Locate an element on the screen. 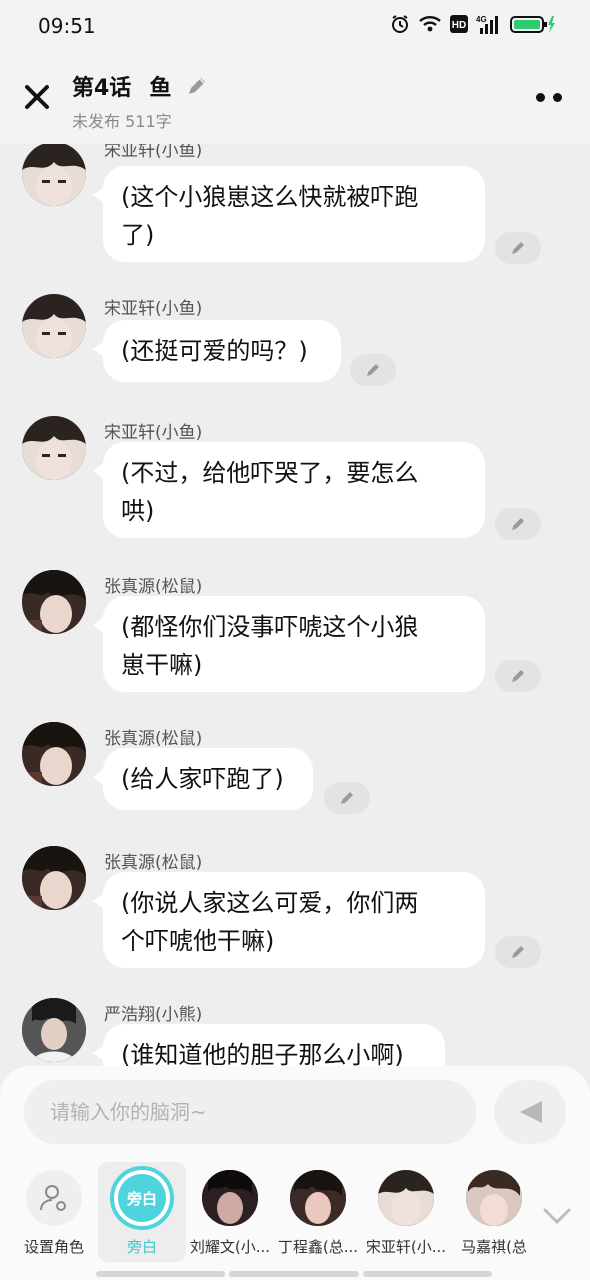 This screenshot has width=590, height=1280. message-bubble: (还挺可爱的吗？) is located at coordinates (217, 351).